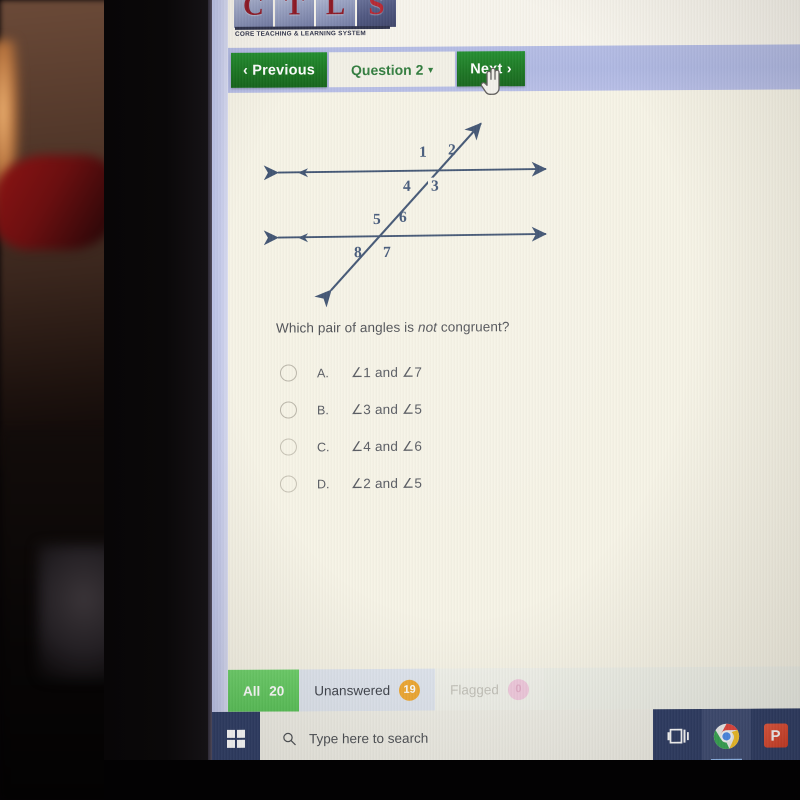  Describe the element at coordinates (323, 446) in the screenshot. I see `option-letter-c: C.` at that location.